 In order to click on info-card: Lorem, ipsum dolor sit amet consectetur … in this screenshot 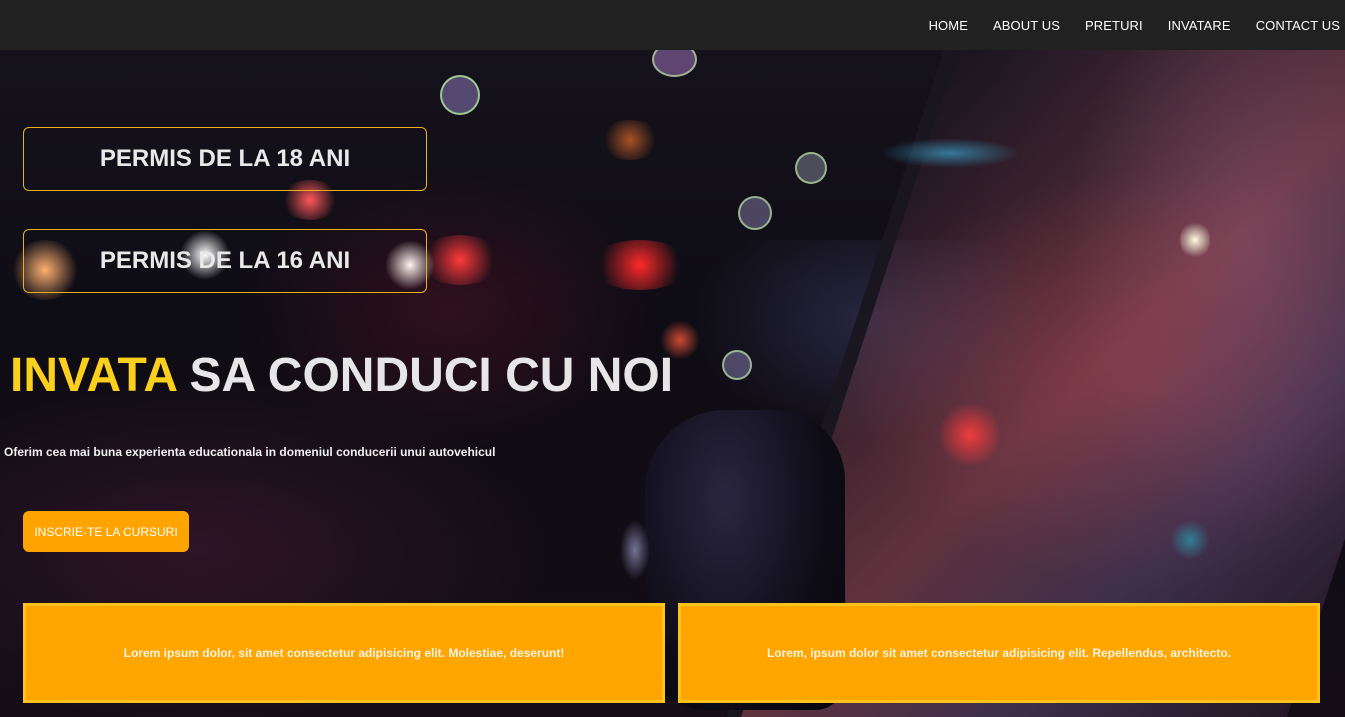, I will do `click(999, 653)`.